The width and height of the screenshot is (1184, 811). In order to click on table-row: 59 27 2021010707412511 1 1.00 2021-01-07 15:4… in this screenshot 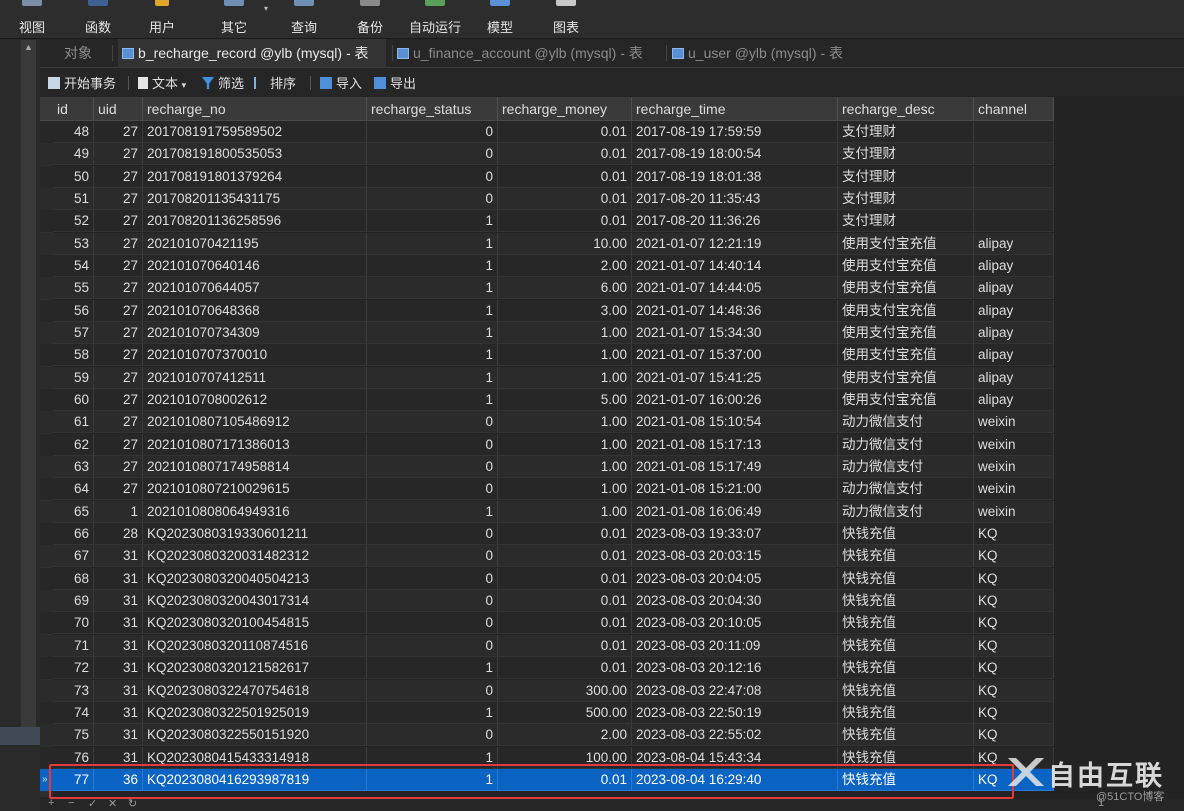, I will do `click(547, 377)`.